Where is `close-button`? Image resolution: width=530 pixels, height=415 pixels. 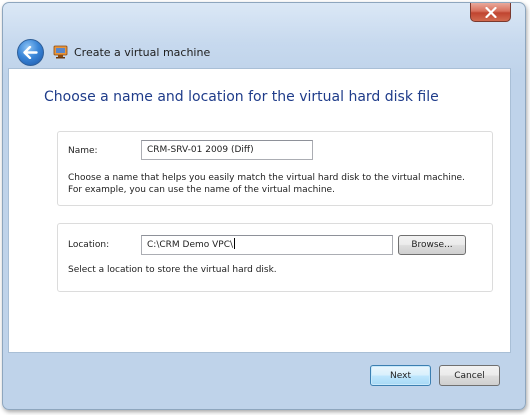
close-button is located at coordinates (490, 12).